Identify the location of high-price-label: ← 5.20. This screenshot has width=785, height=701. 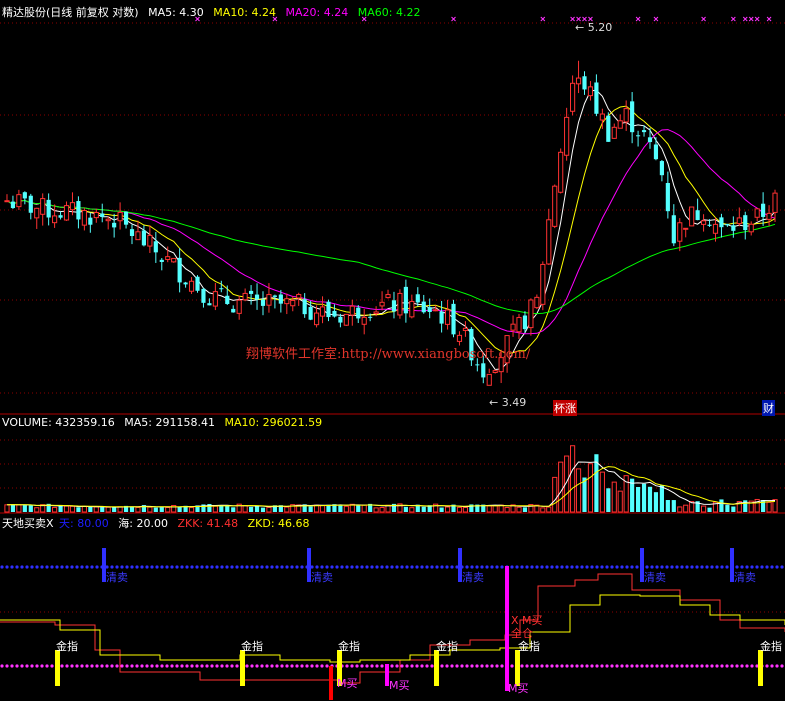
(594, 27).